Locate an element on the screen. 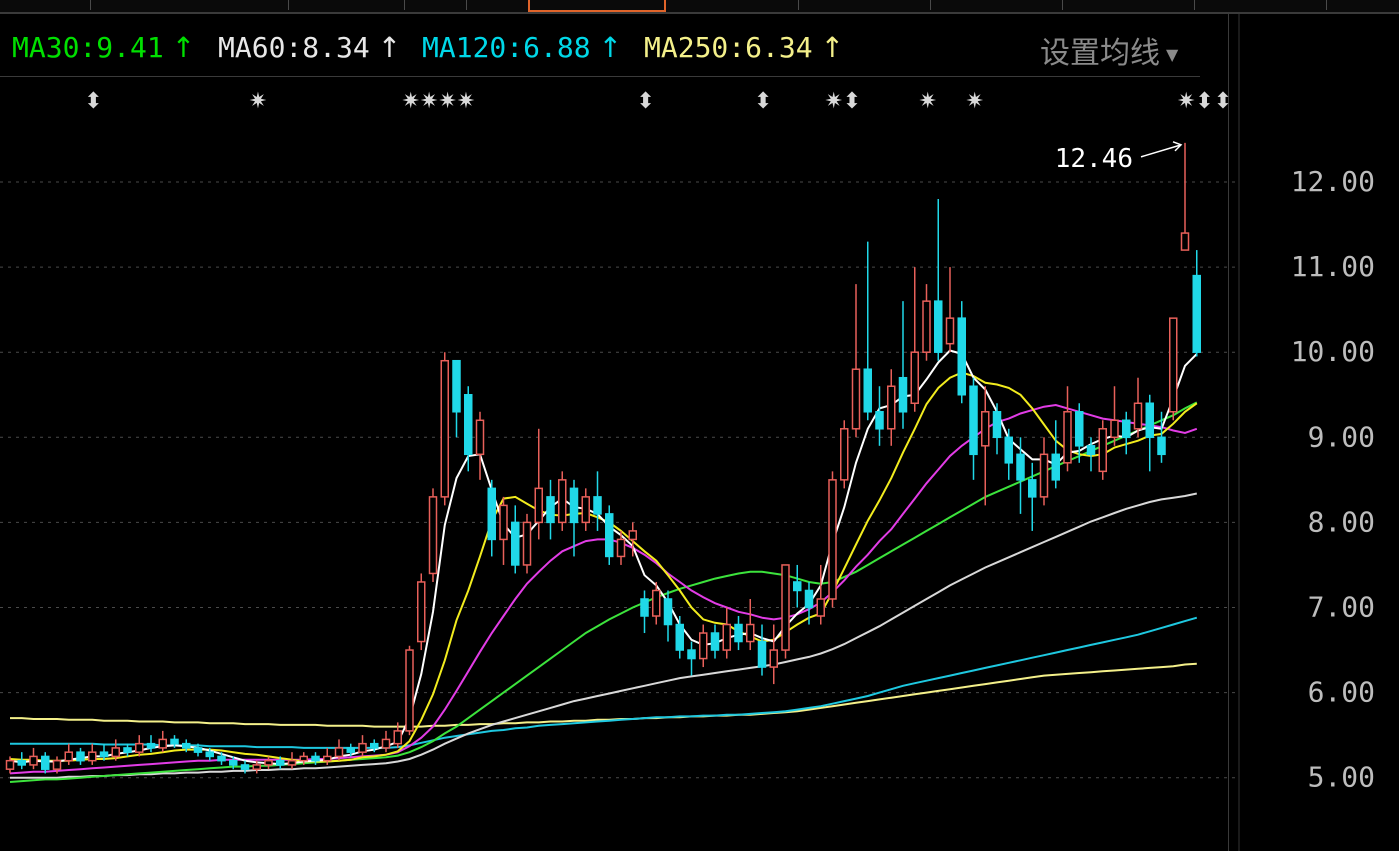  event-marker-icon: ✷⬍⬍ is located at coordinates (1204, 101).